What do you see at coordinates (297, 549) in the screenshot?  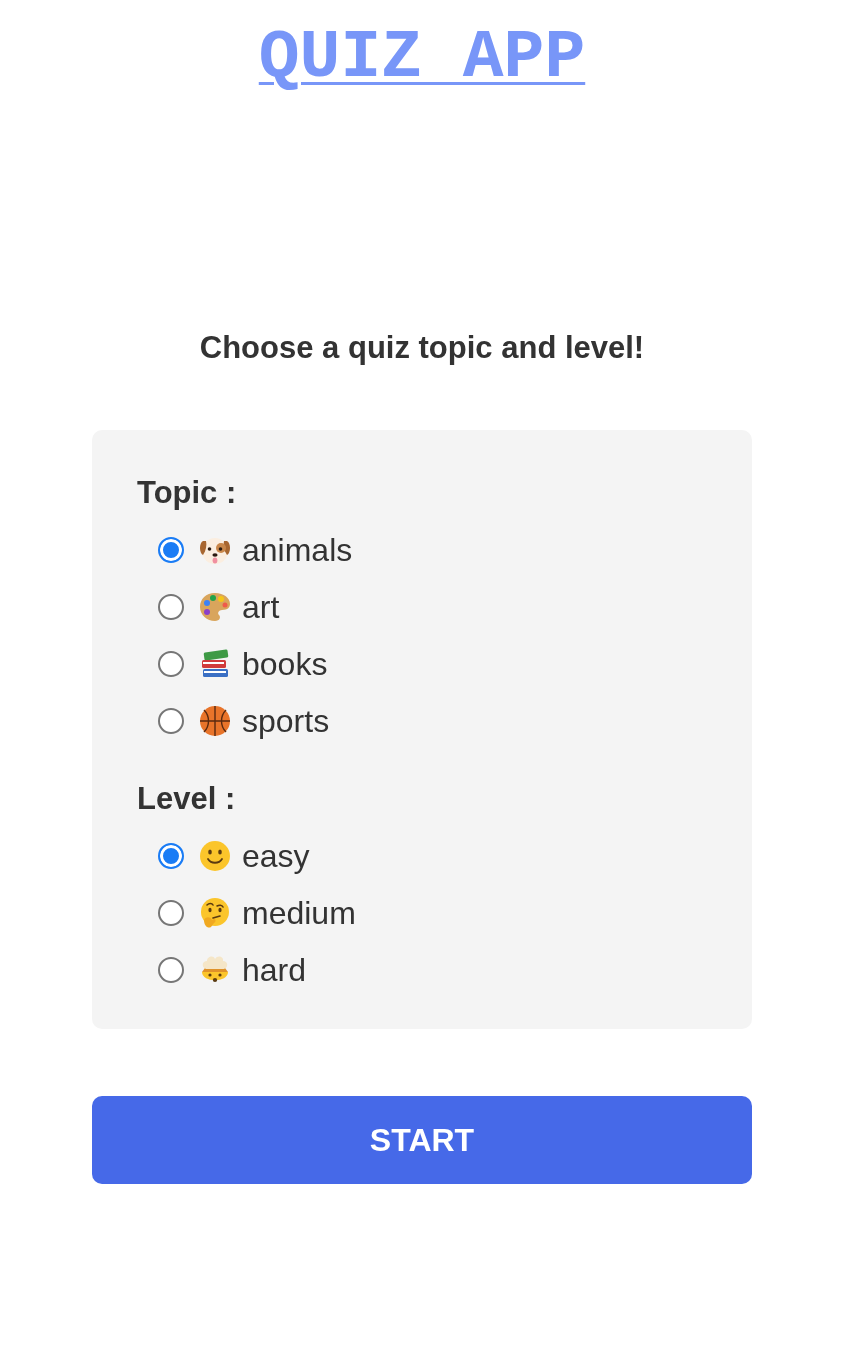 I see `topic-option-label: animals` at bounding box center [297, 549].